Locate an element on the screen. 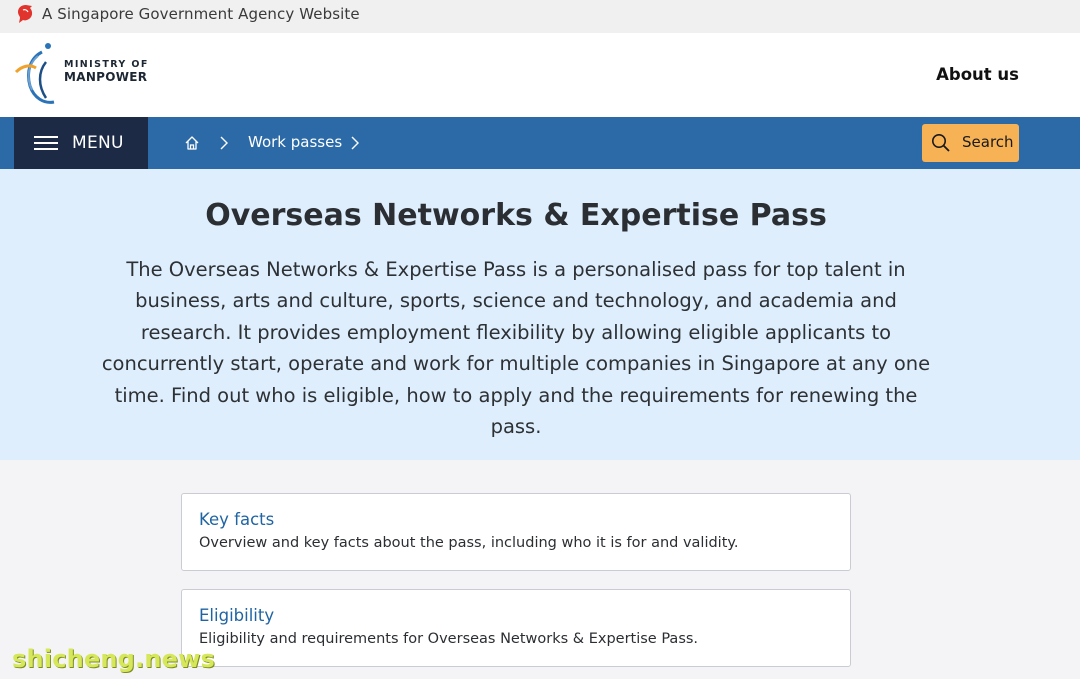  card-title-link: Key facts is located at coordinates (236, 519).